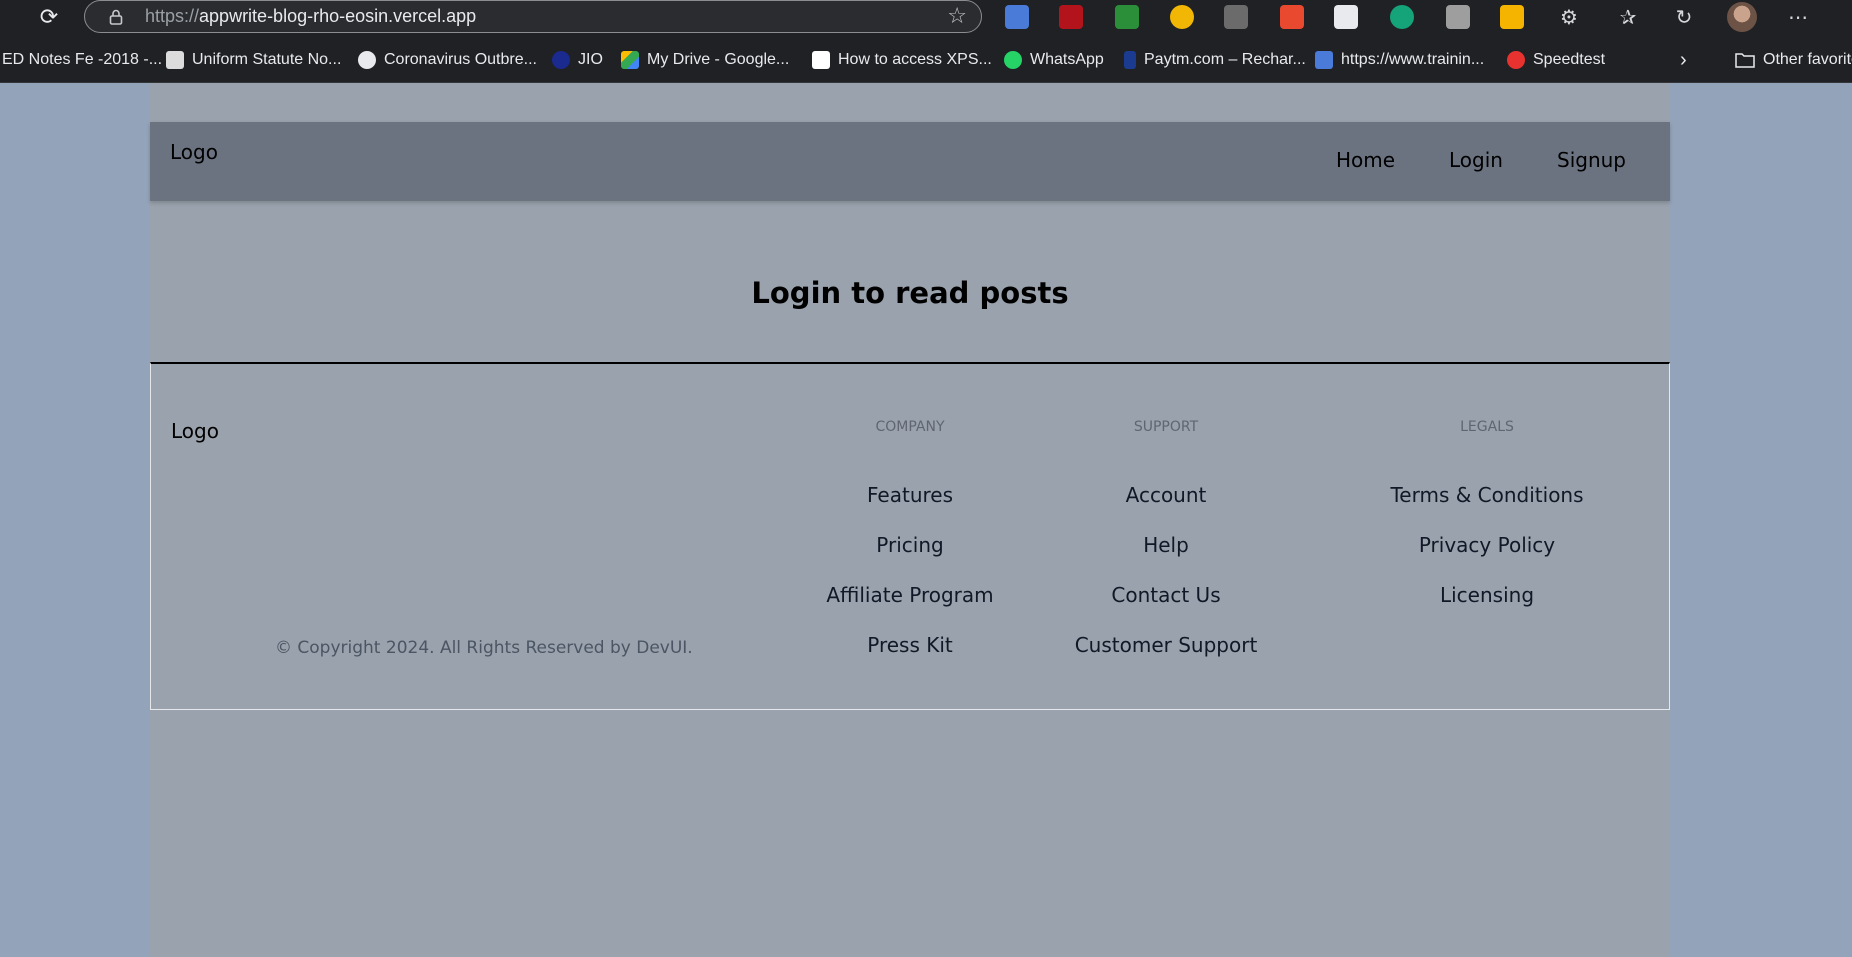  What do you see at coordinates (561, 60) in the screenshot?
I see `jio-icon` at bounding box center [561, 60].